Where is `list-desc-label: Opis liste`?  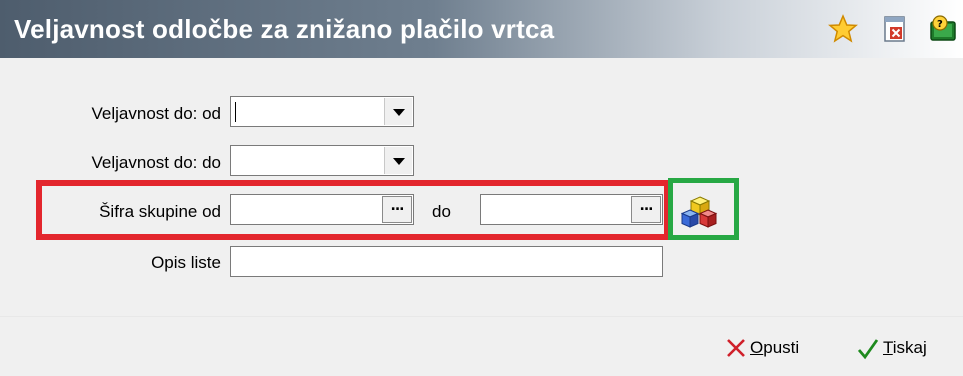
list-desc-label: Opis liste is located at coordinates (186, 262).